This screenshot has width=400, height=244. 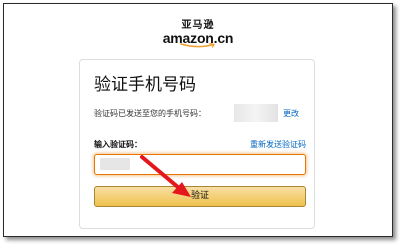 I want to click on change-phone-link: 更改, so click(x=291, y=114).